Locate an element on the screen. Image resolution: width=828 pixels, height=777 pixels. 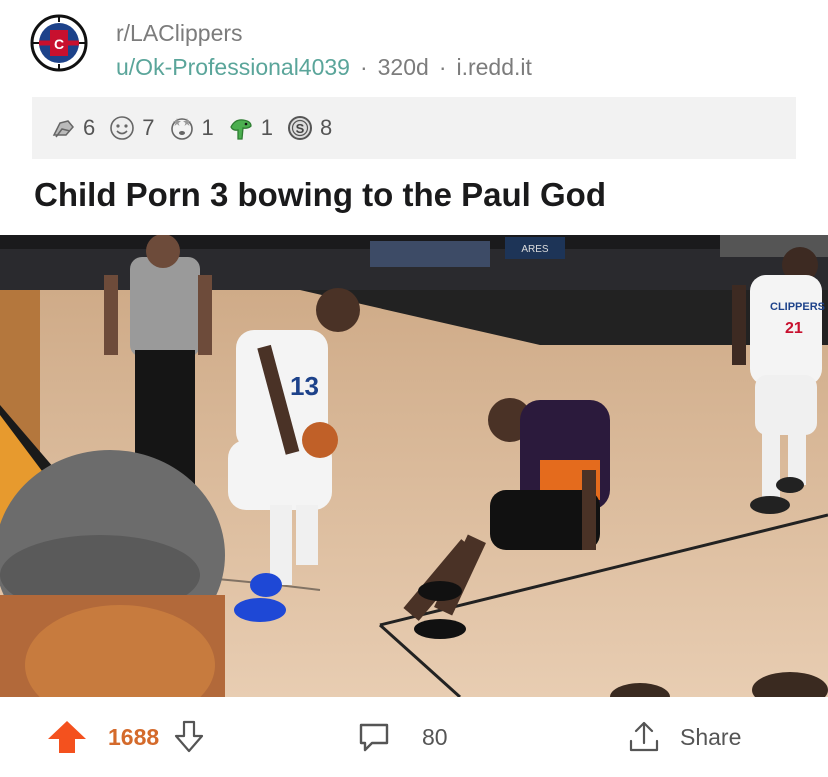
dinosaur-award-icon is located at coordinates (241, 129).